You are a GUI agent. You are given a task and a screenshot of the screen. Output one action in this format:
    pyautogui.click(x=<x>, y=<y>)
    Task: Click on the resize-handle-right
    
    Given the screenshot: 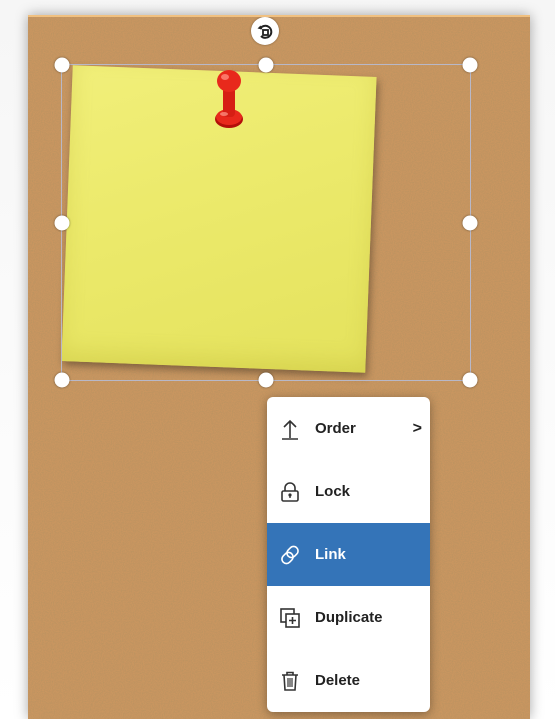 What is the action you would take?
    pyautogui.click(x=470, y=222)
    